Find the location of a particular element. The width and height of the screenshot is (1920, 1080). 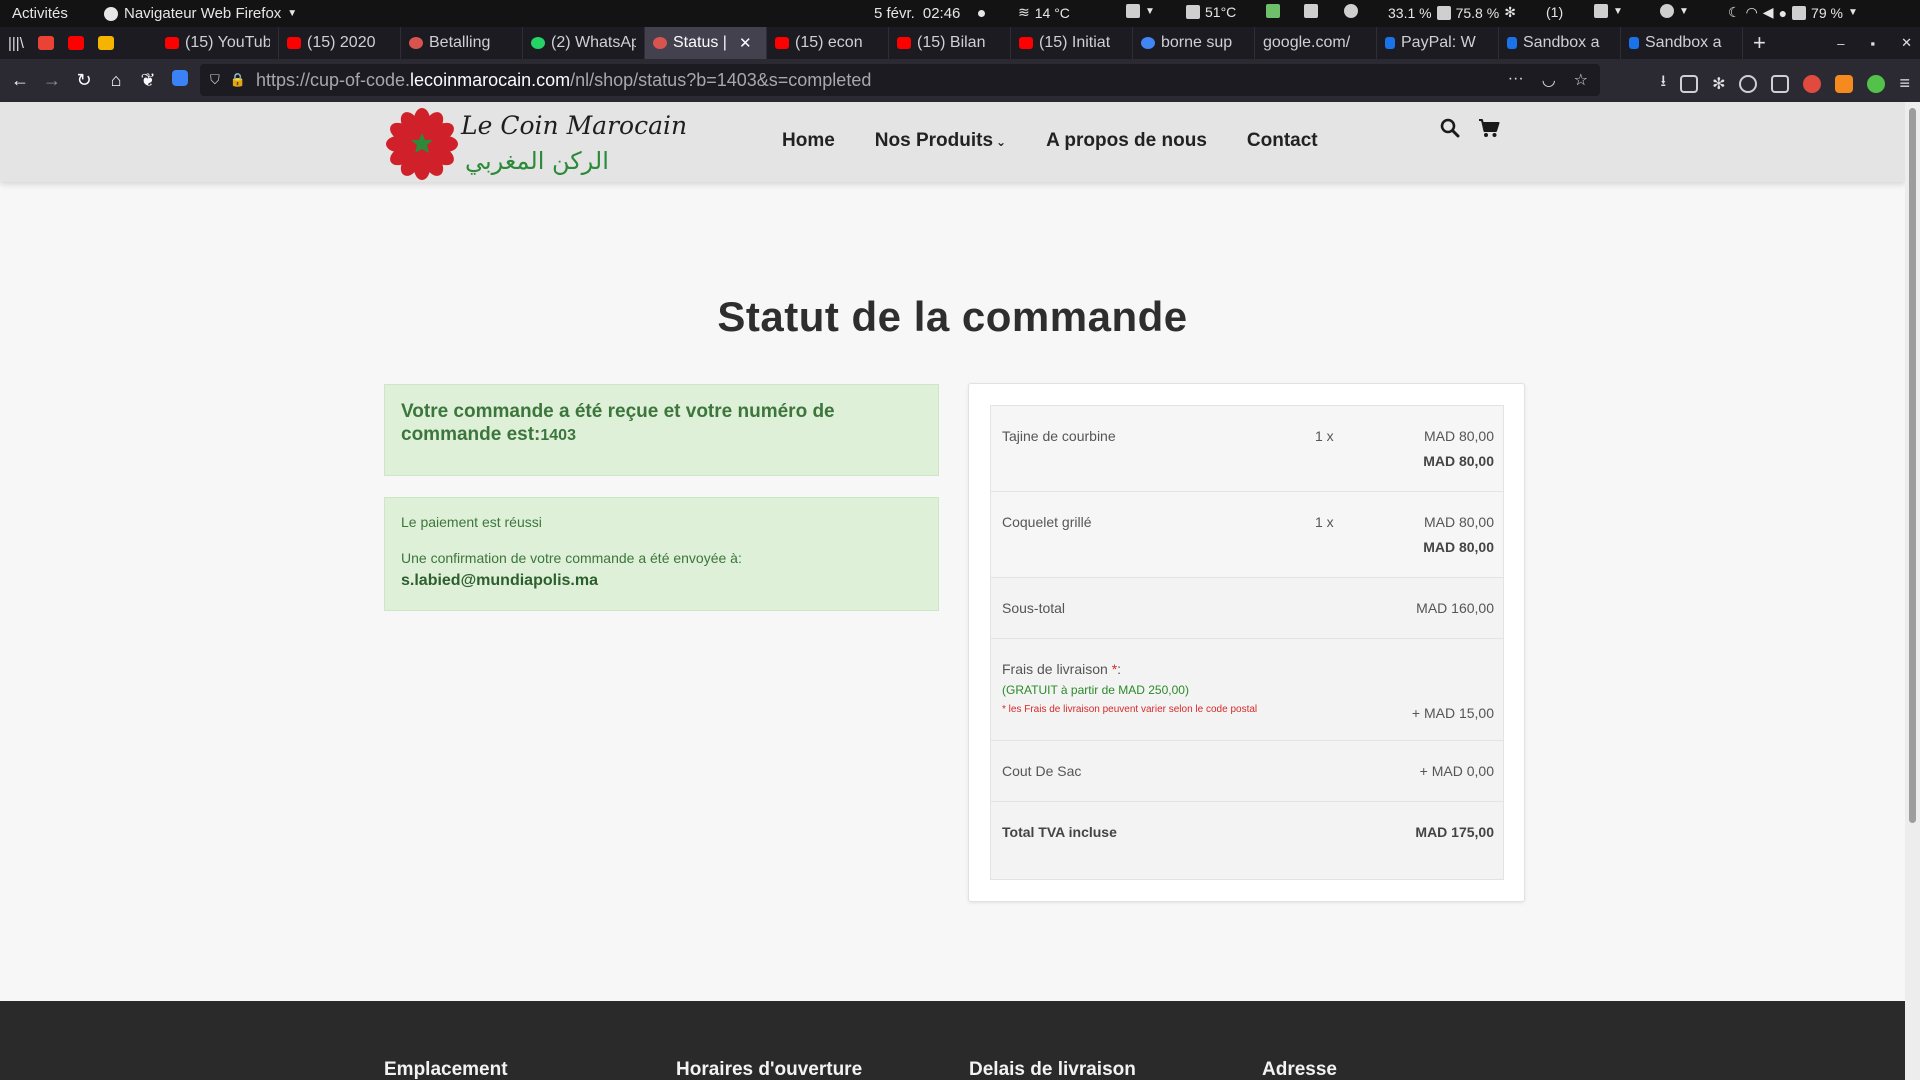

clipboard-menu: ▼ is located at coordinates (1608, 11).